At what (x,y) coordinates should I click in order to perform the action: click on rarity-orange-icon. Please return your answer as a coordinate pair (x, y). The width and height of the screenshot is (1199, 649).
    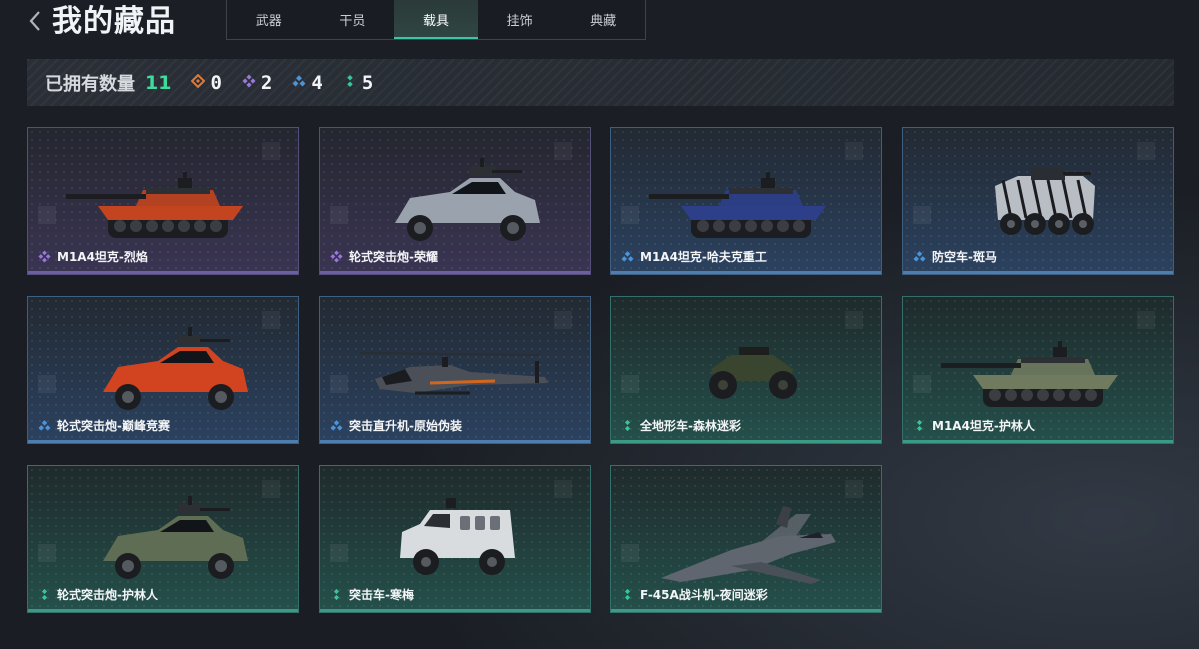
    Looking at the image, I should click on (198, 82).